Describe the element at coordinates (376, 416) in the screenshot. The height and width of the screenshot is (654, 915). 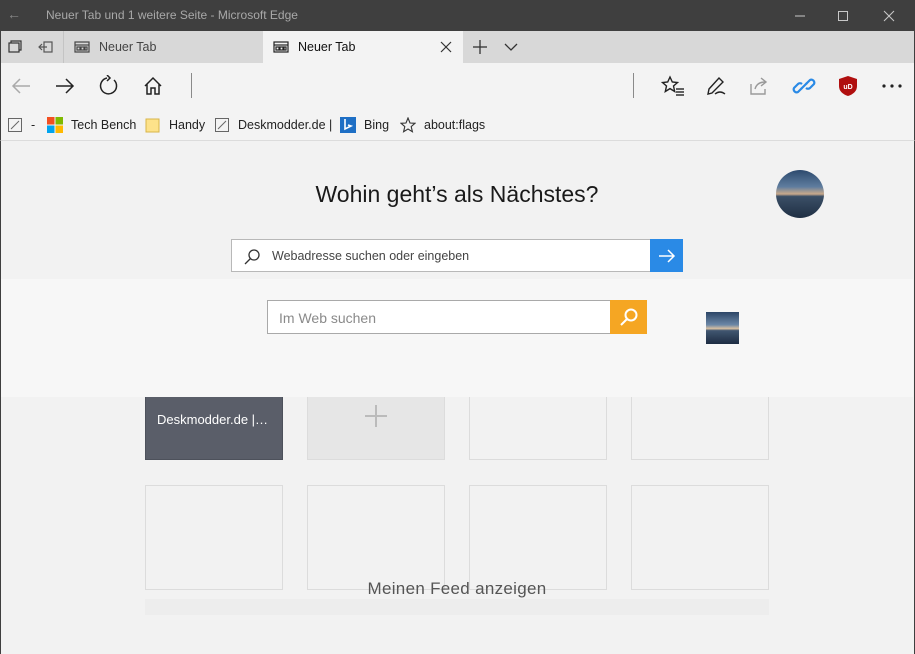
I see `plus-icon` at that location.